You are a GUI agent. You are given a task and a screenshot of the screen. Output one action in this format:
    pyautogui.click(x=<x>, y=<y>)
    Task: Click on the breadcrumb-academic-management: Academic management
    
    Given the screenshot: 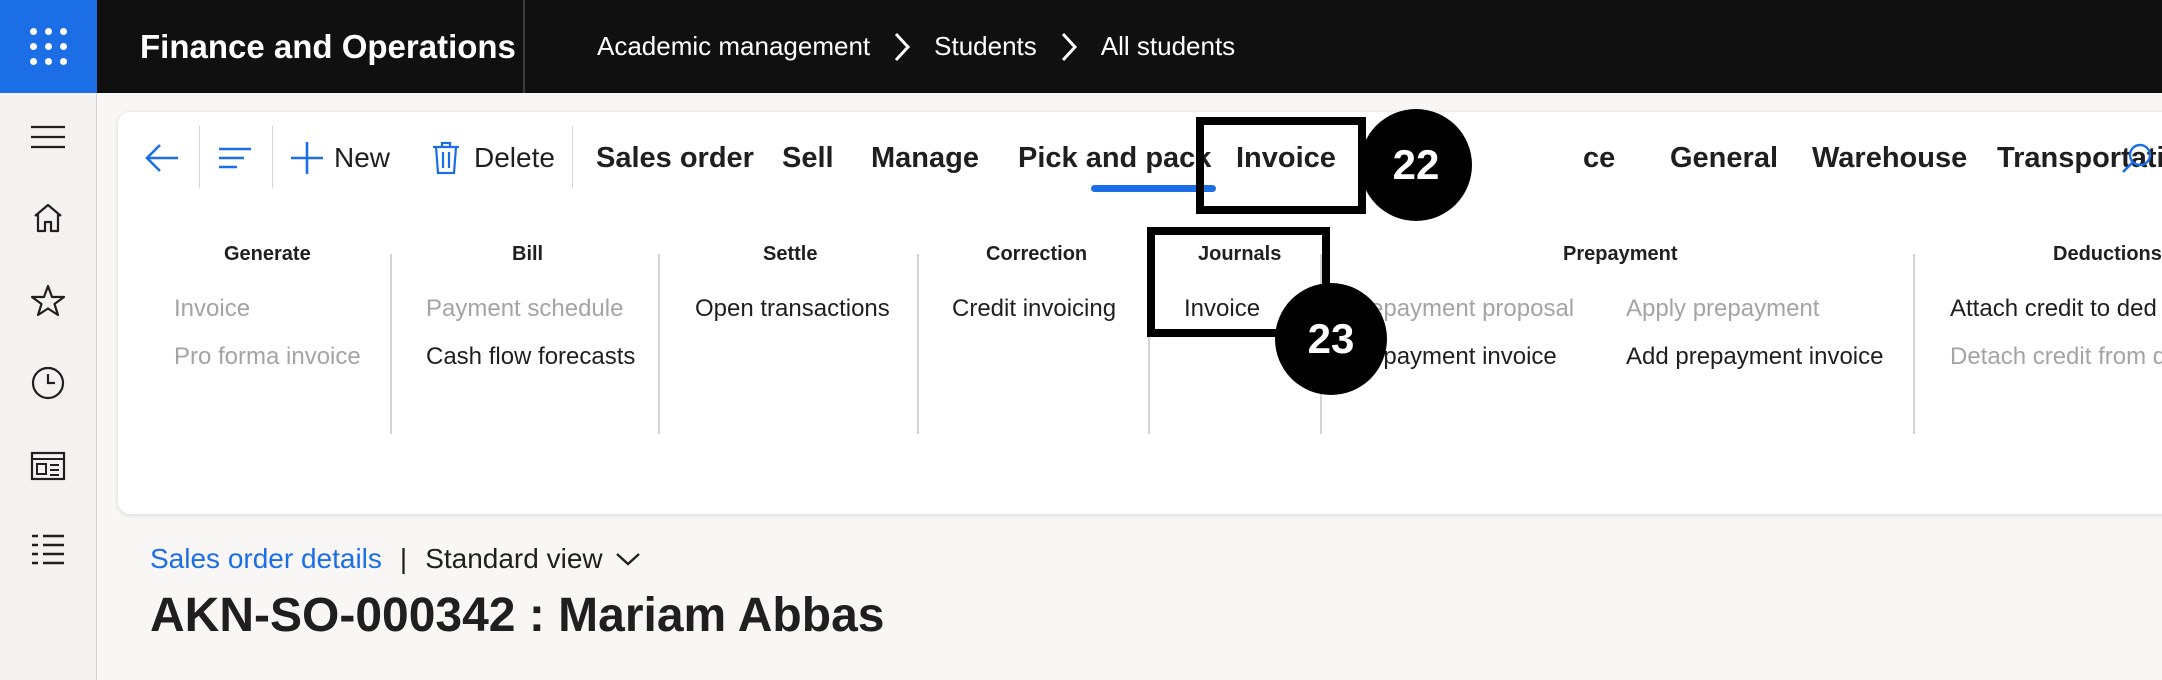 What is the action you would take?
    pyautogui.click(x=733, y=46)
    